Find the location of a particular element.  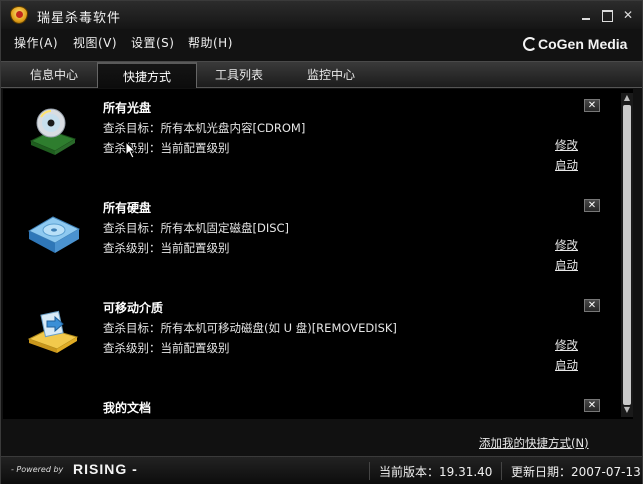

shortcut-item-my-documents: 我的文档 ✕ is located at coordinates (313, 404).